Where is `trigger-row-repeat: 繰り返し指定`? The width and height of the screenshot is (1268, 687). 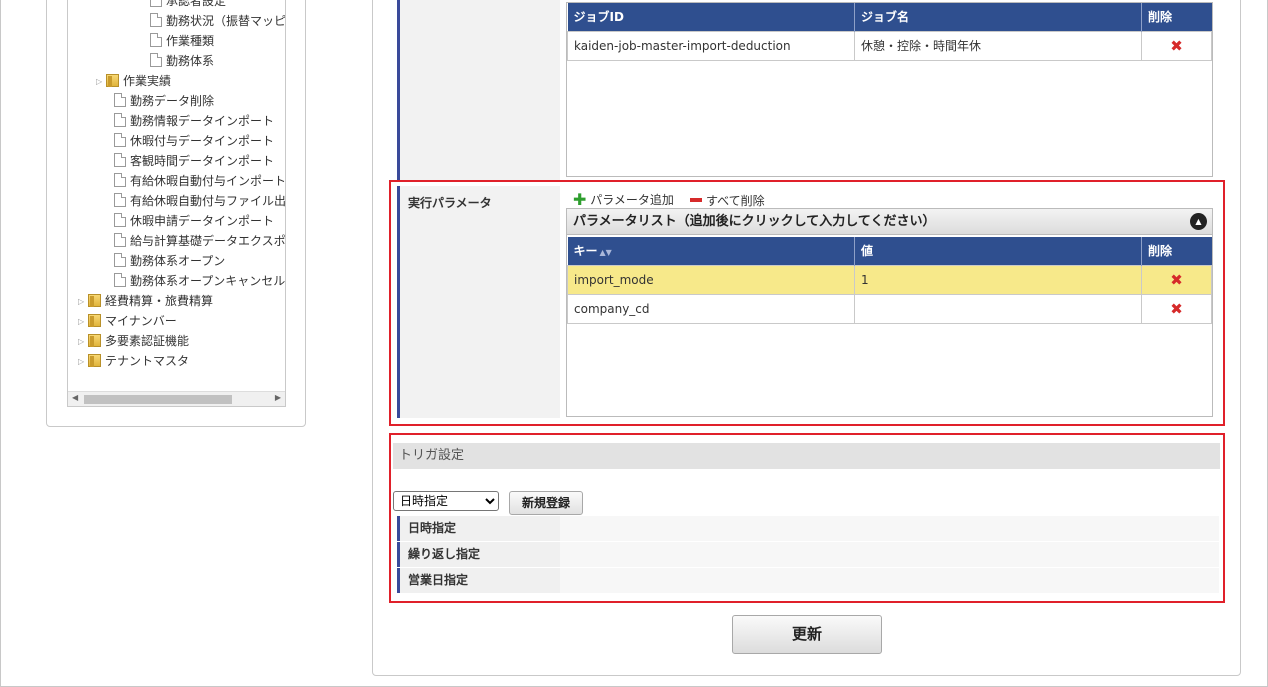
trigger-row-repeat: 繰り返し指定 is located at coordinates (808, 554).